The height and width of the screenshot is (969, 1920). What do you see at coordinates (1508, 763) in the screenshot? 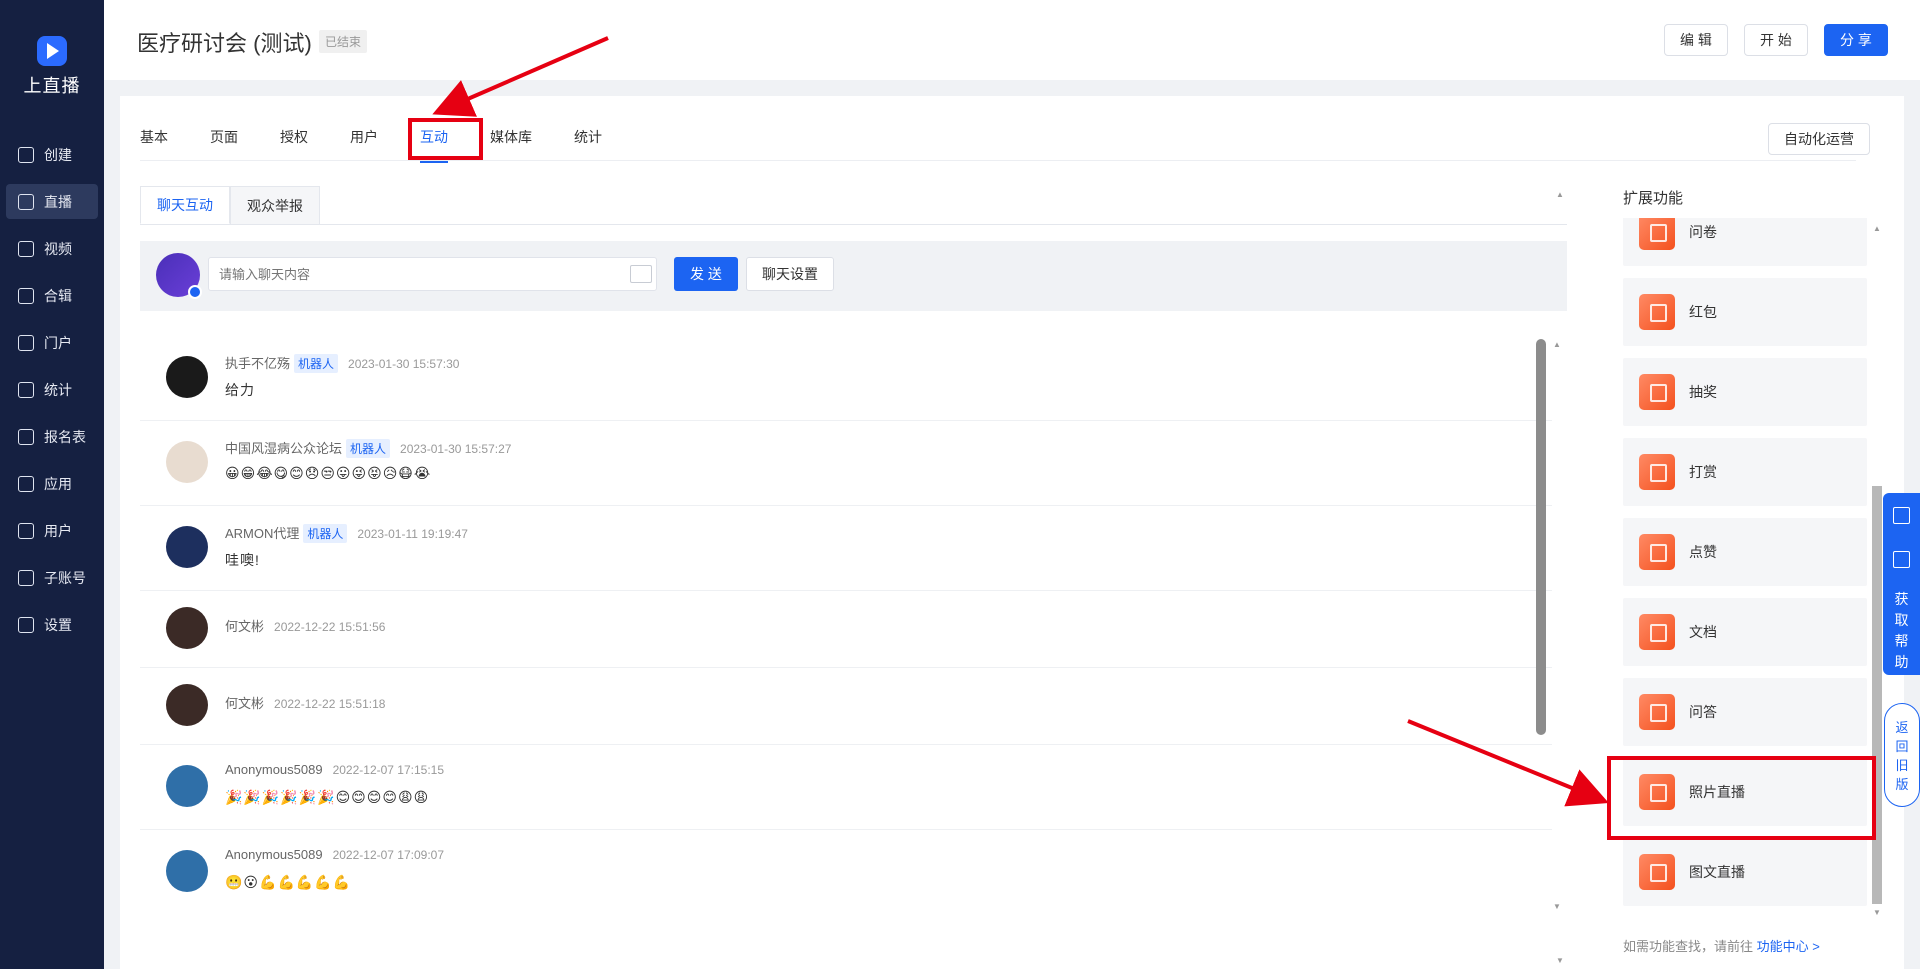
I see `arrow-to-photo-live` at bounding box center [1508, 763].